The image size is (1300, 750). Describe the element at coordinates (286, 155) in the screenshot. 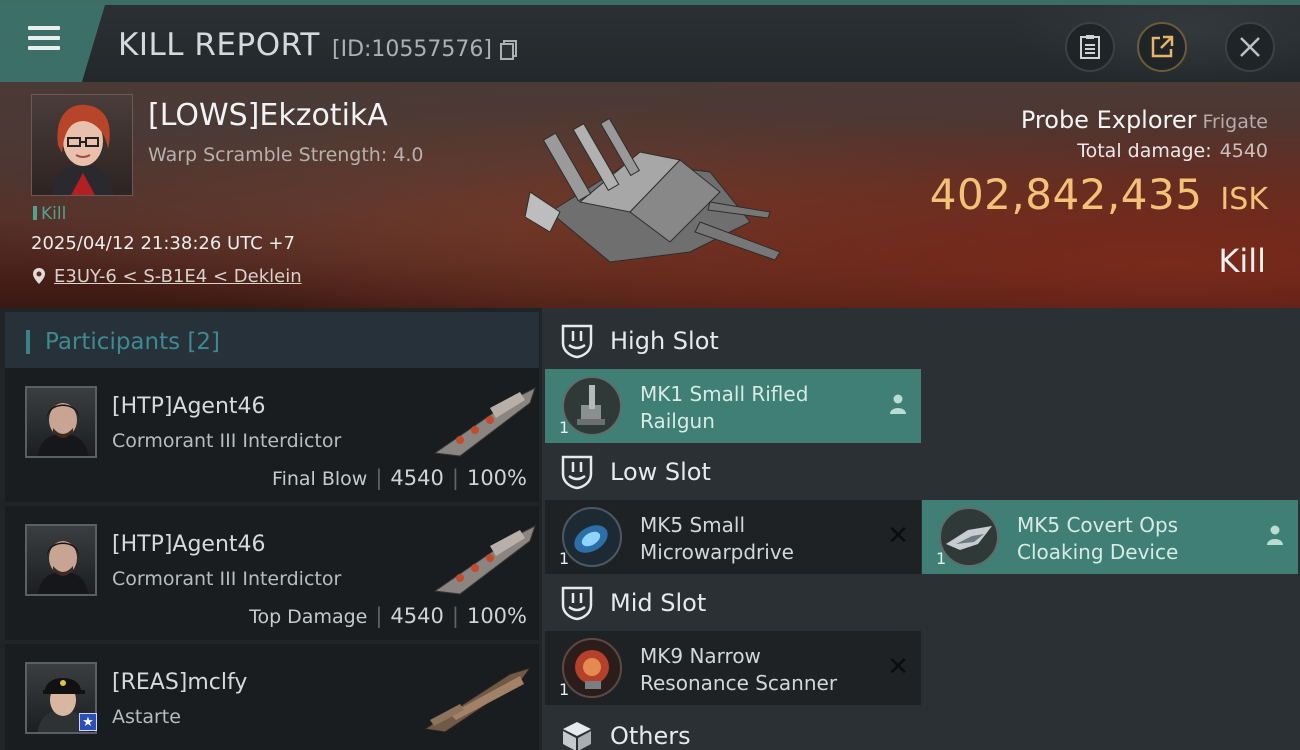

I see `warp-scramble-strength: Warp Scramble Strength: 4.0` at that location.